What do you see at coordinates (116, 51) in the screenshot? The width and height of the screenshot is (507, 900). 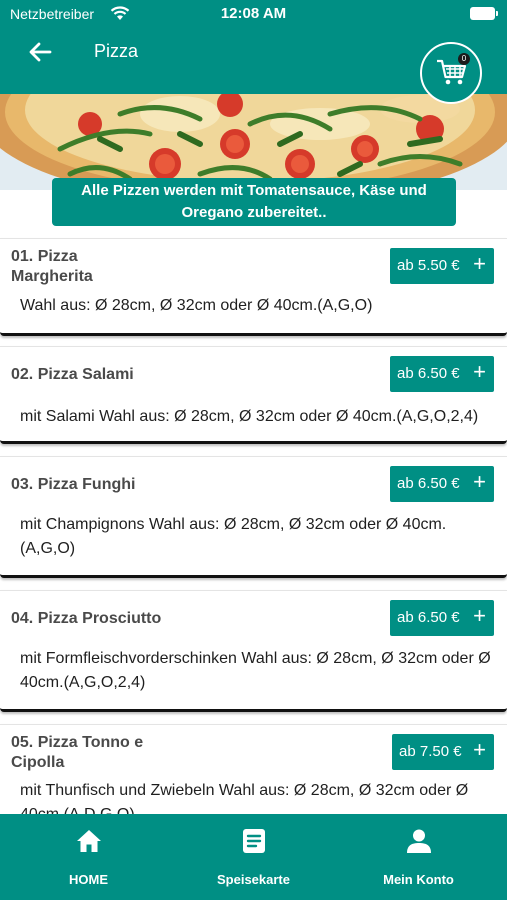 I see `page-title: Pizza` at bounding box center [116, 51].